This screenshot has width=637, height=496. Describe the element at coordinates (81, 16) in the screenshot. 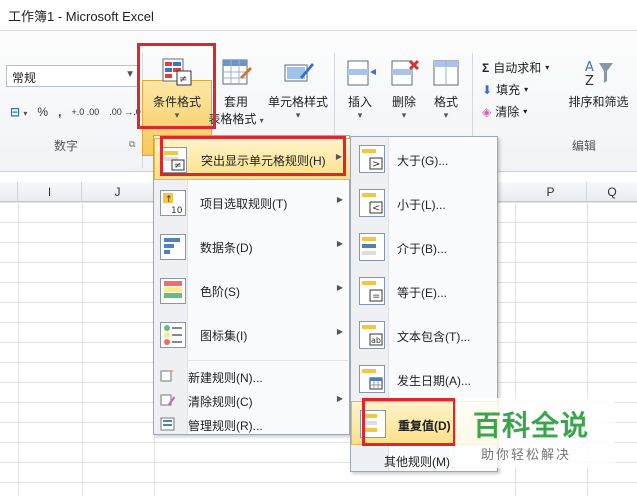

I see `window-title: 工作簿1 - Microsoft Excel` at that location.